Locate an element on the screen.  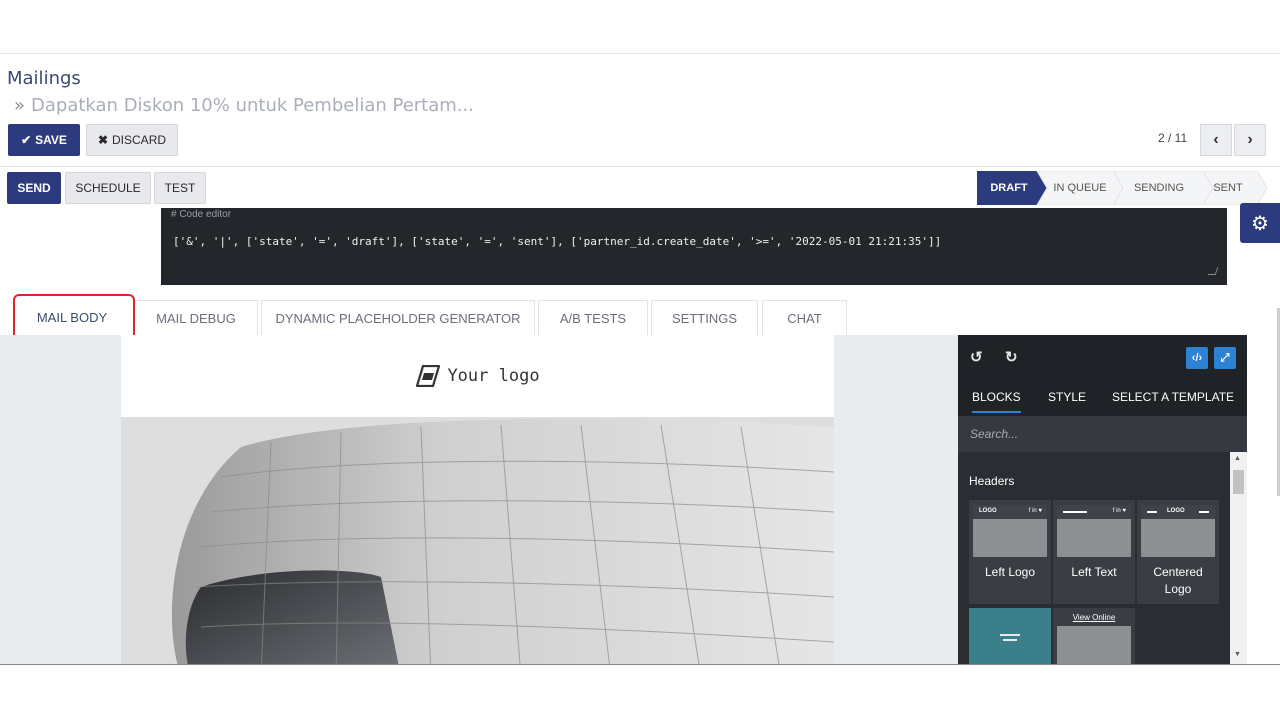
check-icon: ✔ is located at coordinates (26, 140).